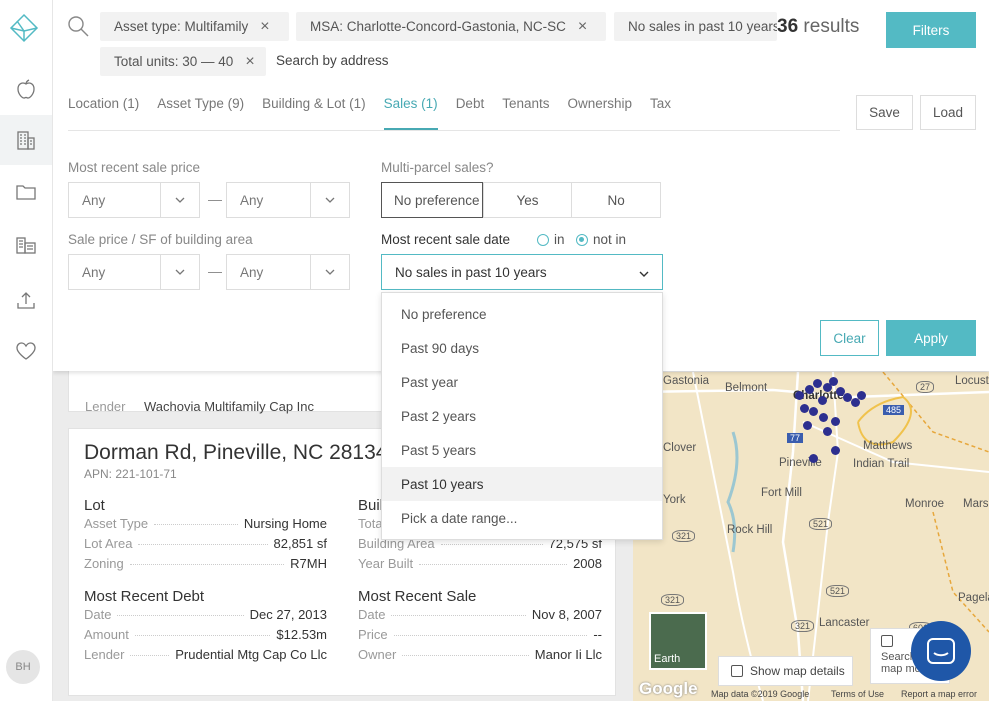  Describe the element at coordinates (527, 200) in the screenshot. I see `multi-parcel-option-yes: Yes` at that location.